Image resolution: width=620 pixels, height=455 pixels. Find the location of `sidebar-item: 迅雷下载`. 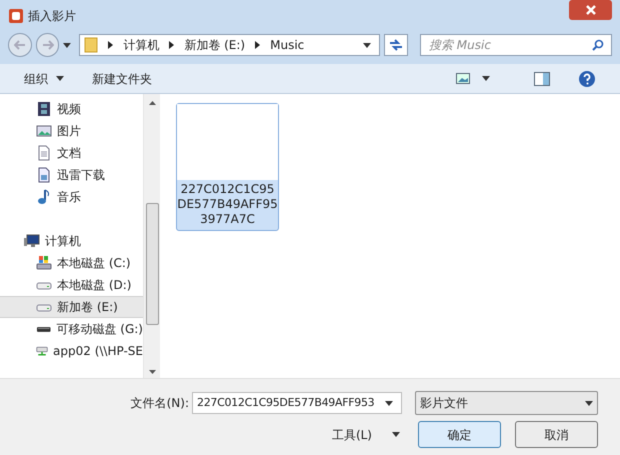

sidebar-item: 迅雷下载 is located at coordinates (71, 175).